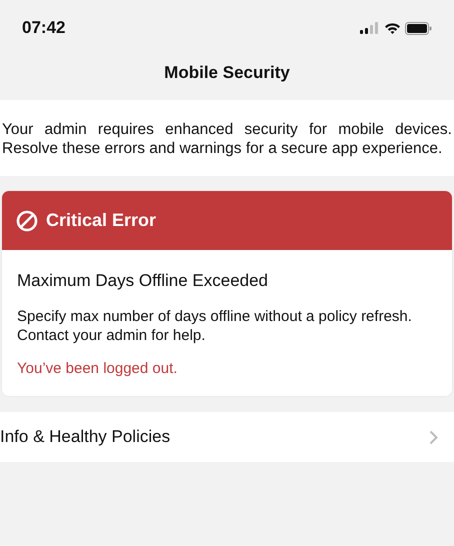  Describe the element at coordinates (143, 281) in the screenshot. I see `alert-title: Maximum Days Offline Exceeded` at that location.